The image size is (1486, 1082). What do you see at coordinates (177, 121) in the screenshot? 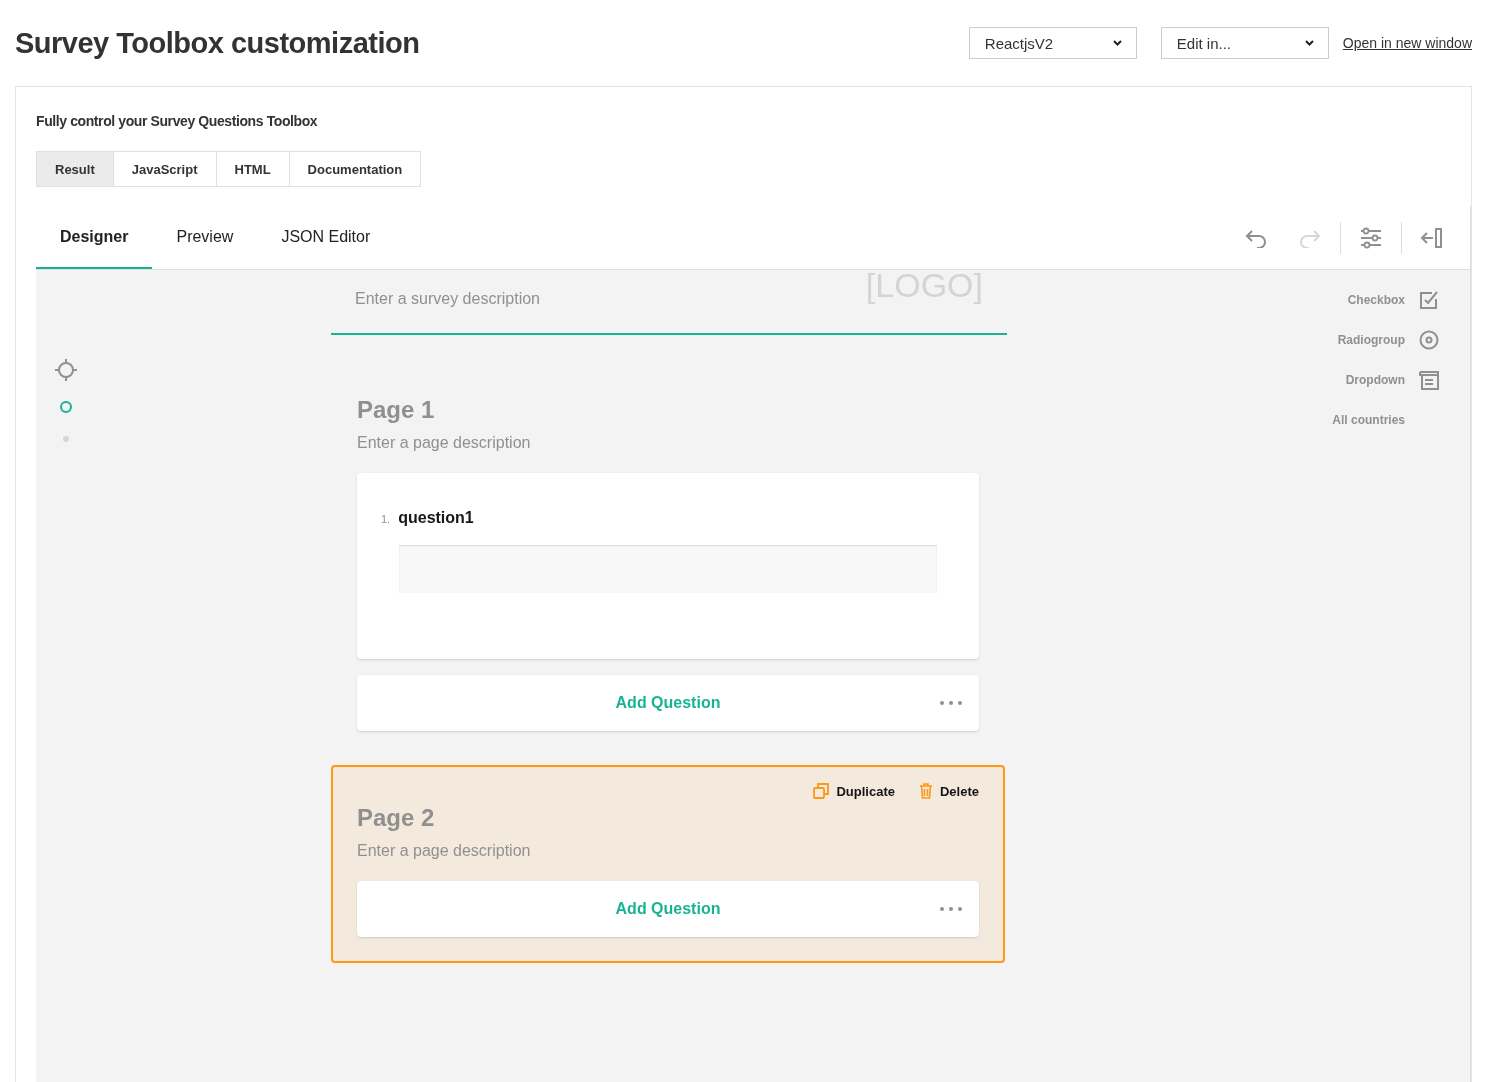
I see `example-subtitle: Fully control your Survey Questions Toolbox` at bounding box center [177, 121].